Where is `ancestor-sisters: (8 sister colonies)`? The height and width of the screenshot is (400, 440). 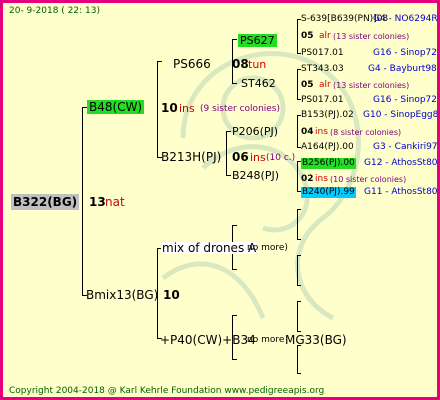 ancestor-sisters: (8 sister colonies) is located at coordinates (366, 132).